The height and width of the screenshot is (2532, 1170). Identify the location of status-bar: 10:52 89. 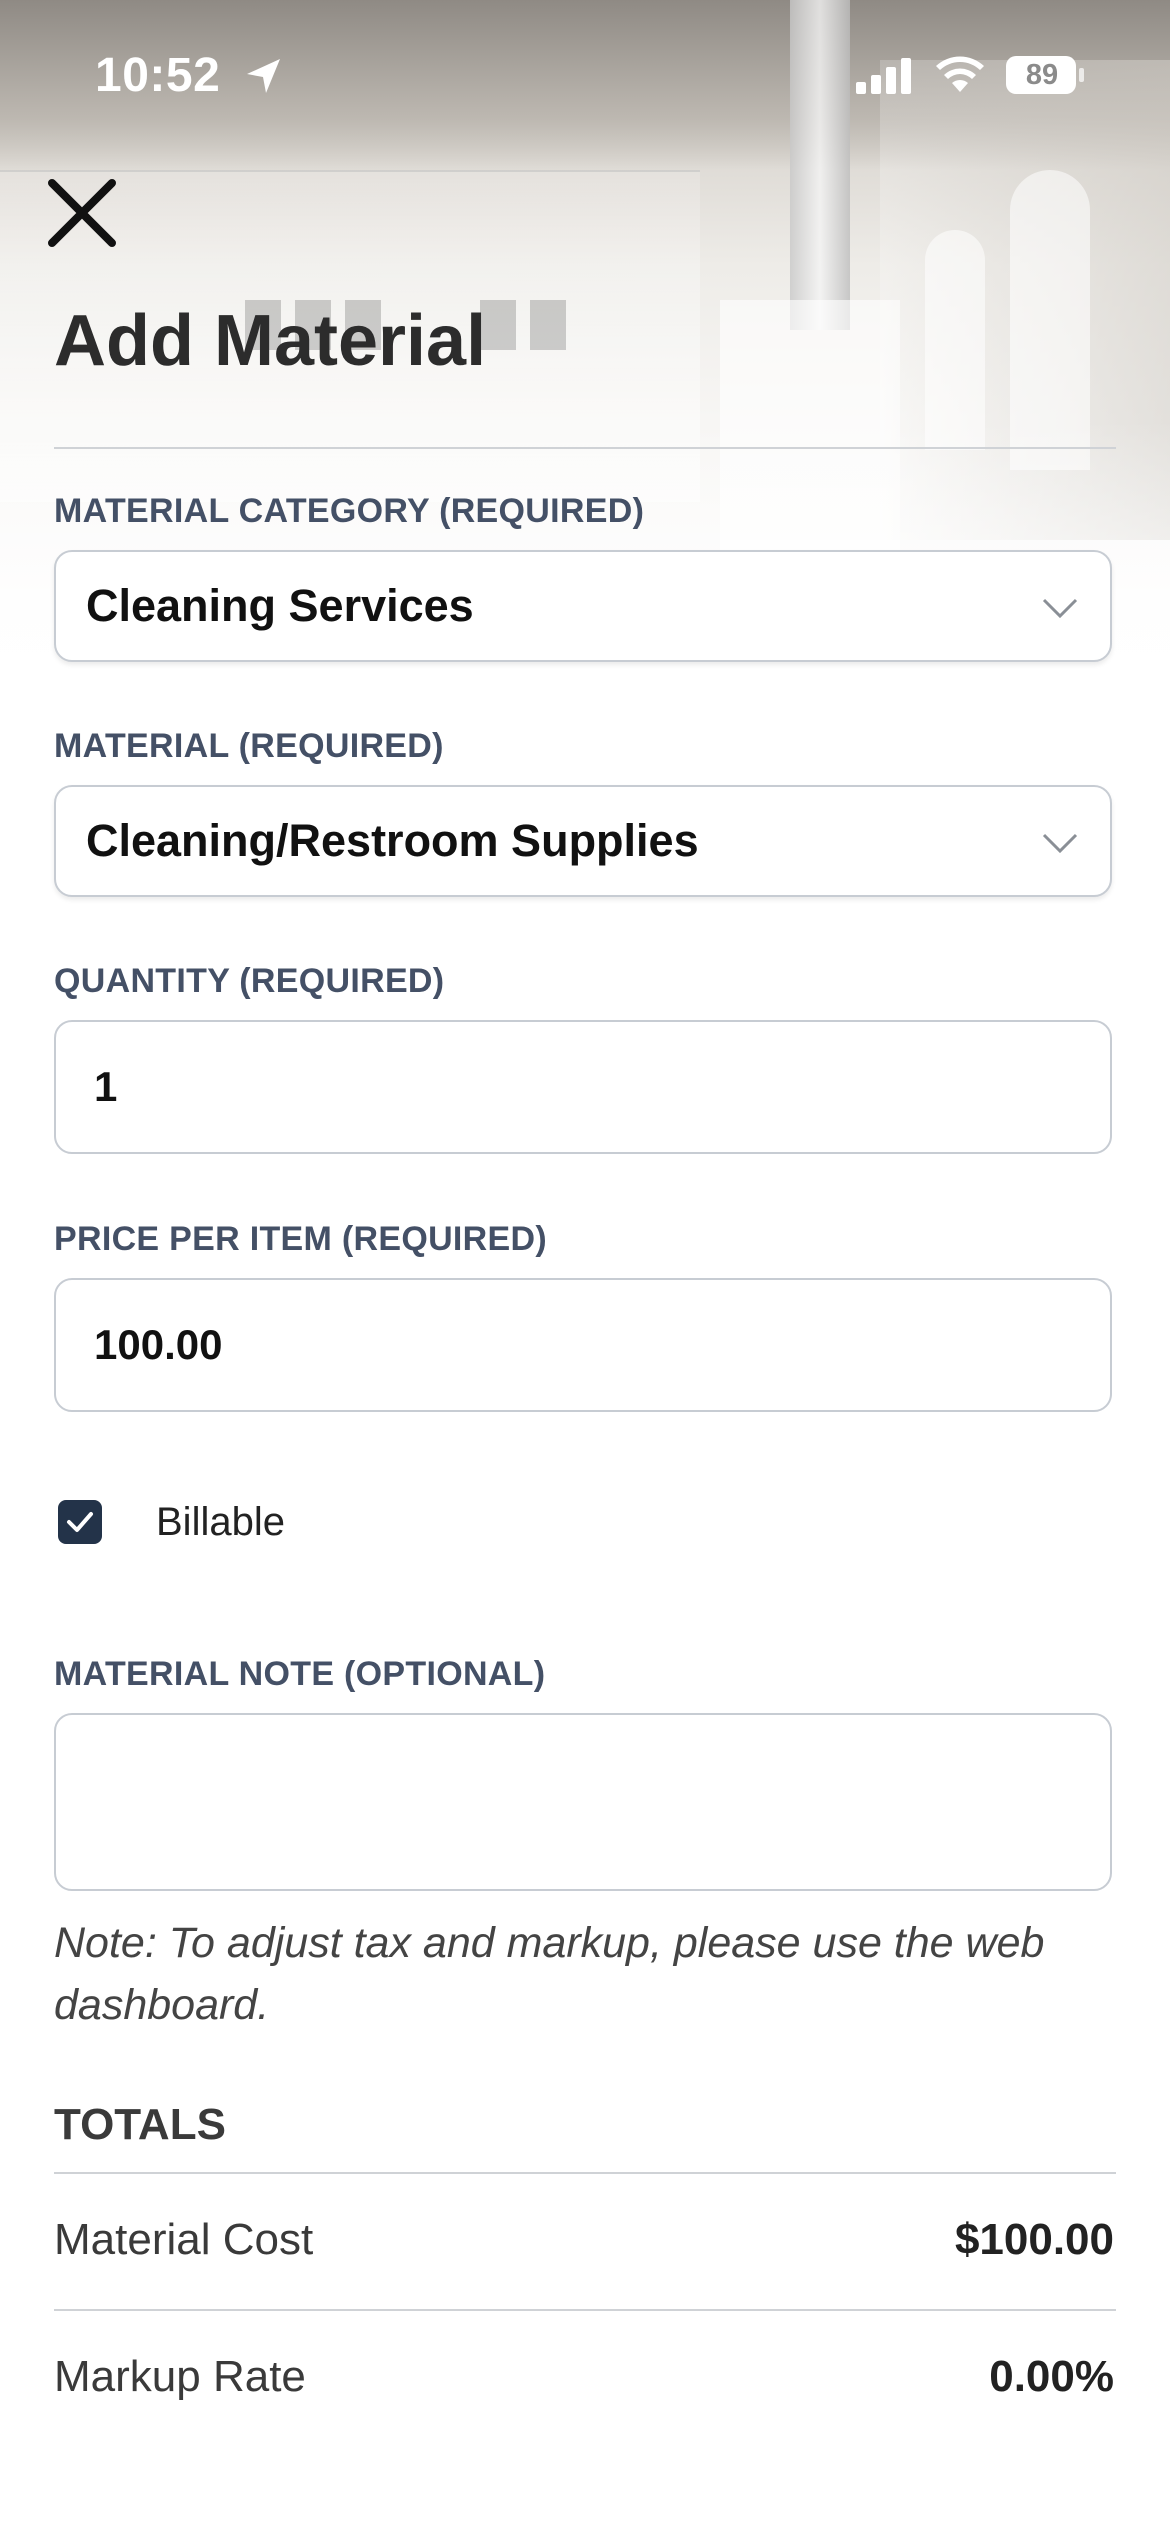
(585, 75).